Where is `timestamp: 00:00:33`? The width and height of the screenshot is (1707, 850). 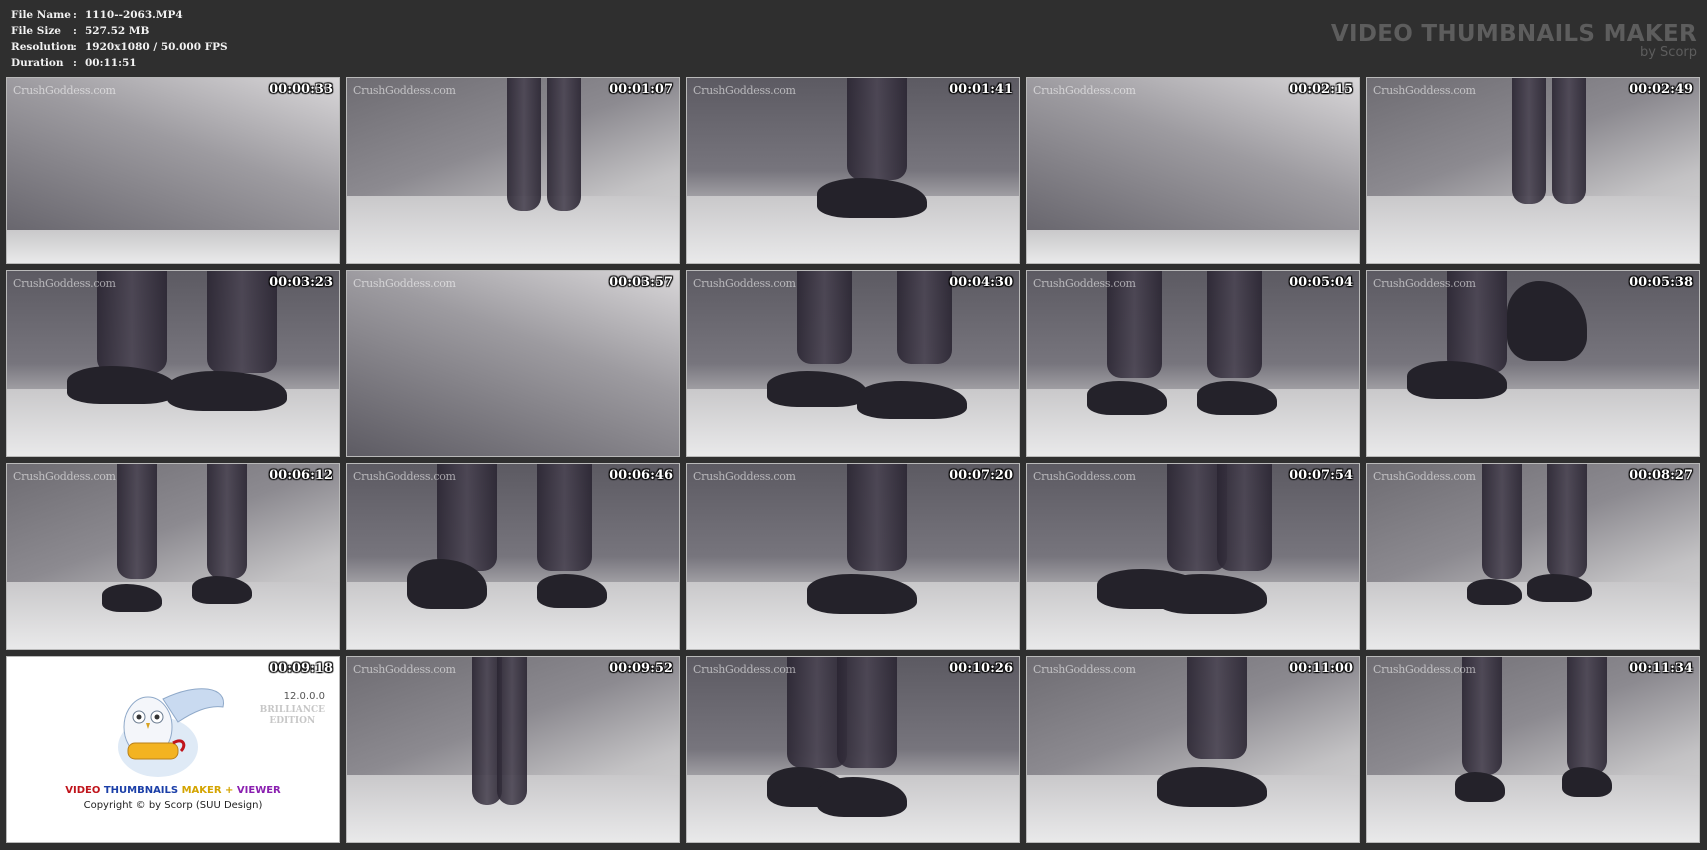 timestamp: 00:00:33 is located at coordinates (301, 89).